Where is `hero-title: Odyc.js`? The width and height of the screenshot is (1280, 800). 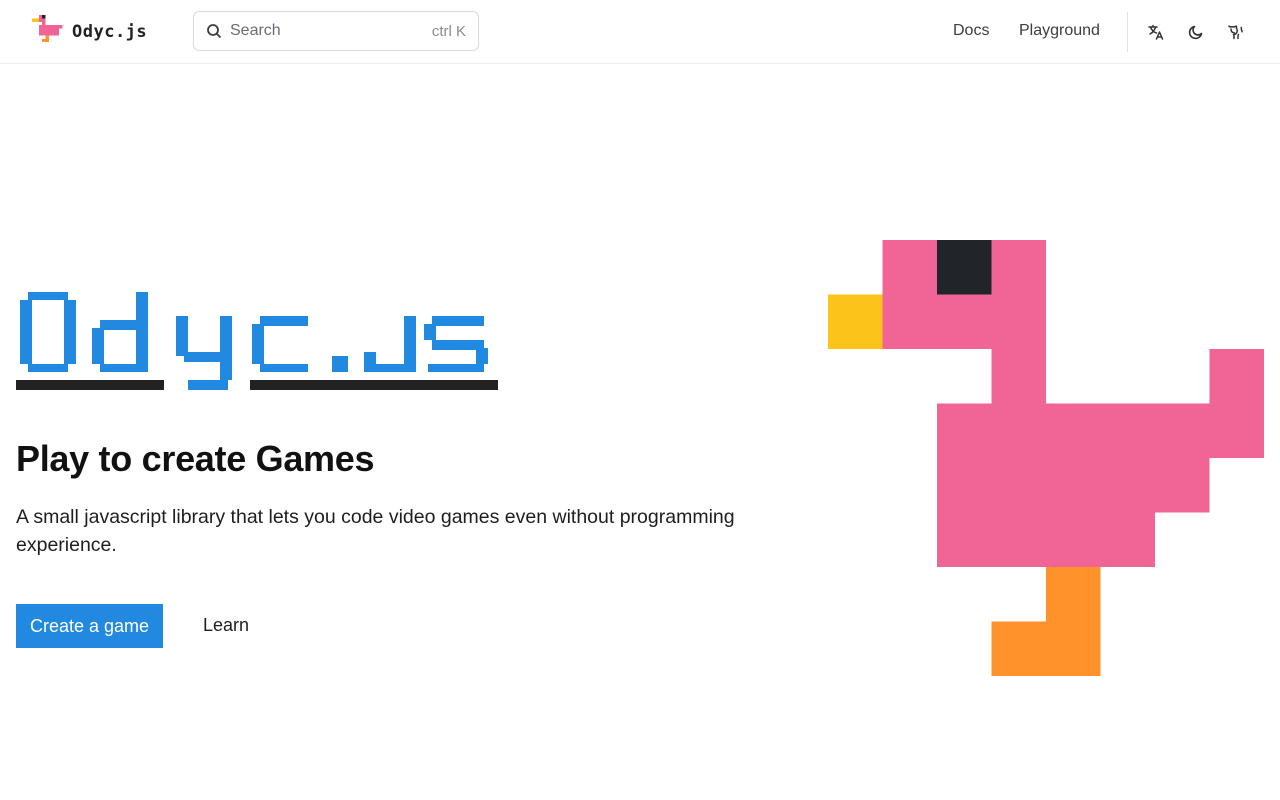
hero-title: Odyc.js is located at coordinates (258, 344).